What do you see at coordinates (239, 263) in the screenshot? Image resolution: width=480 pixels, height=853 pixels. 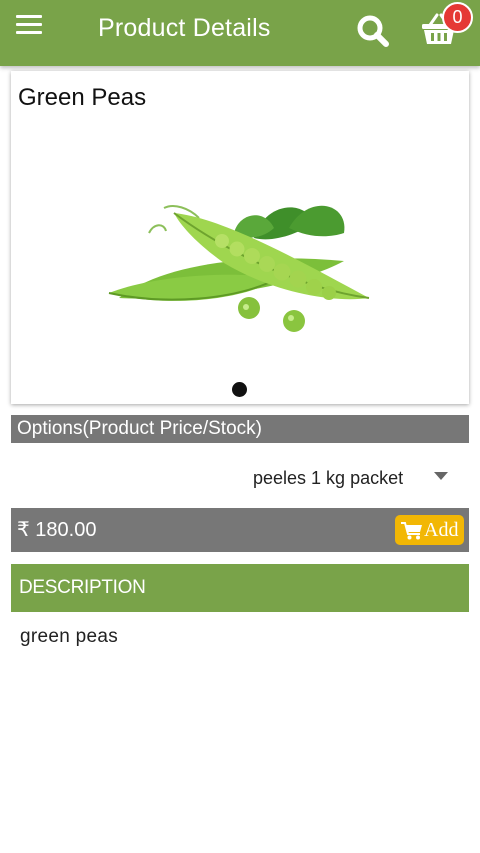 I see `product-image` at bounding box center [239, 263].